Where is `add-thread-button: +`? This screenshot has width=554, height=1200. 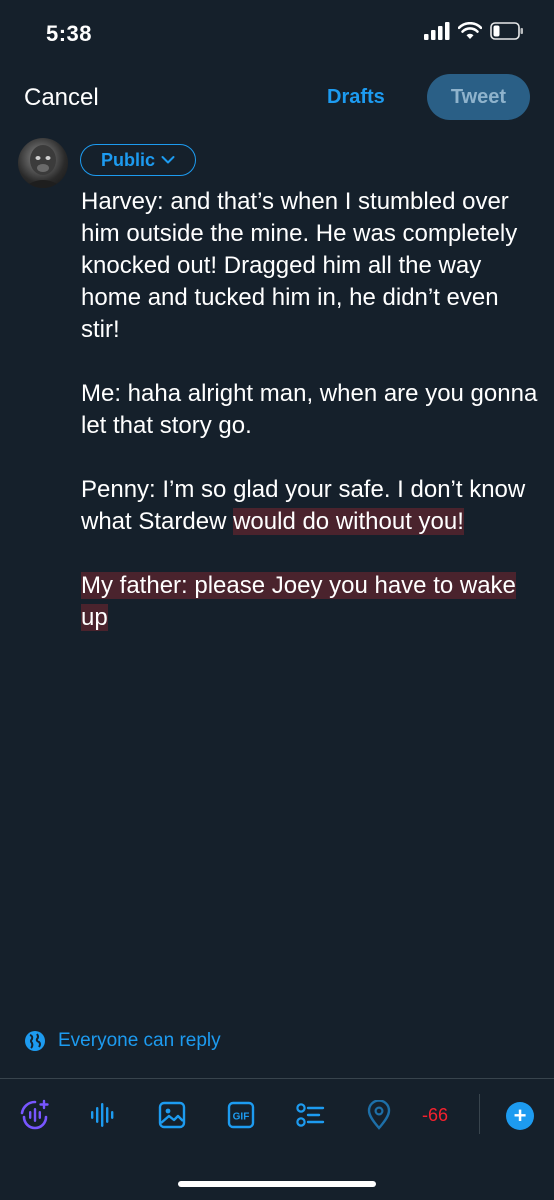 add-thread-button: + is located at coordinates (520, 1116).